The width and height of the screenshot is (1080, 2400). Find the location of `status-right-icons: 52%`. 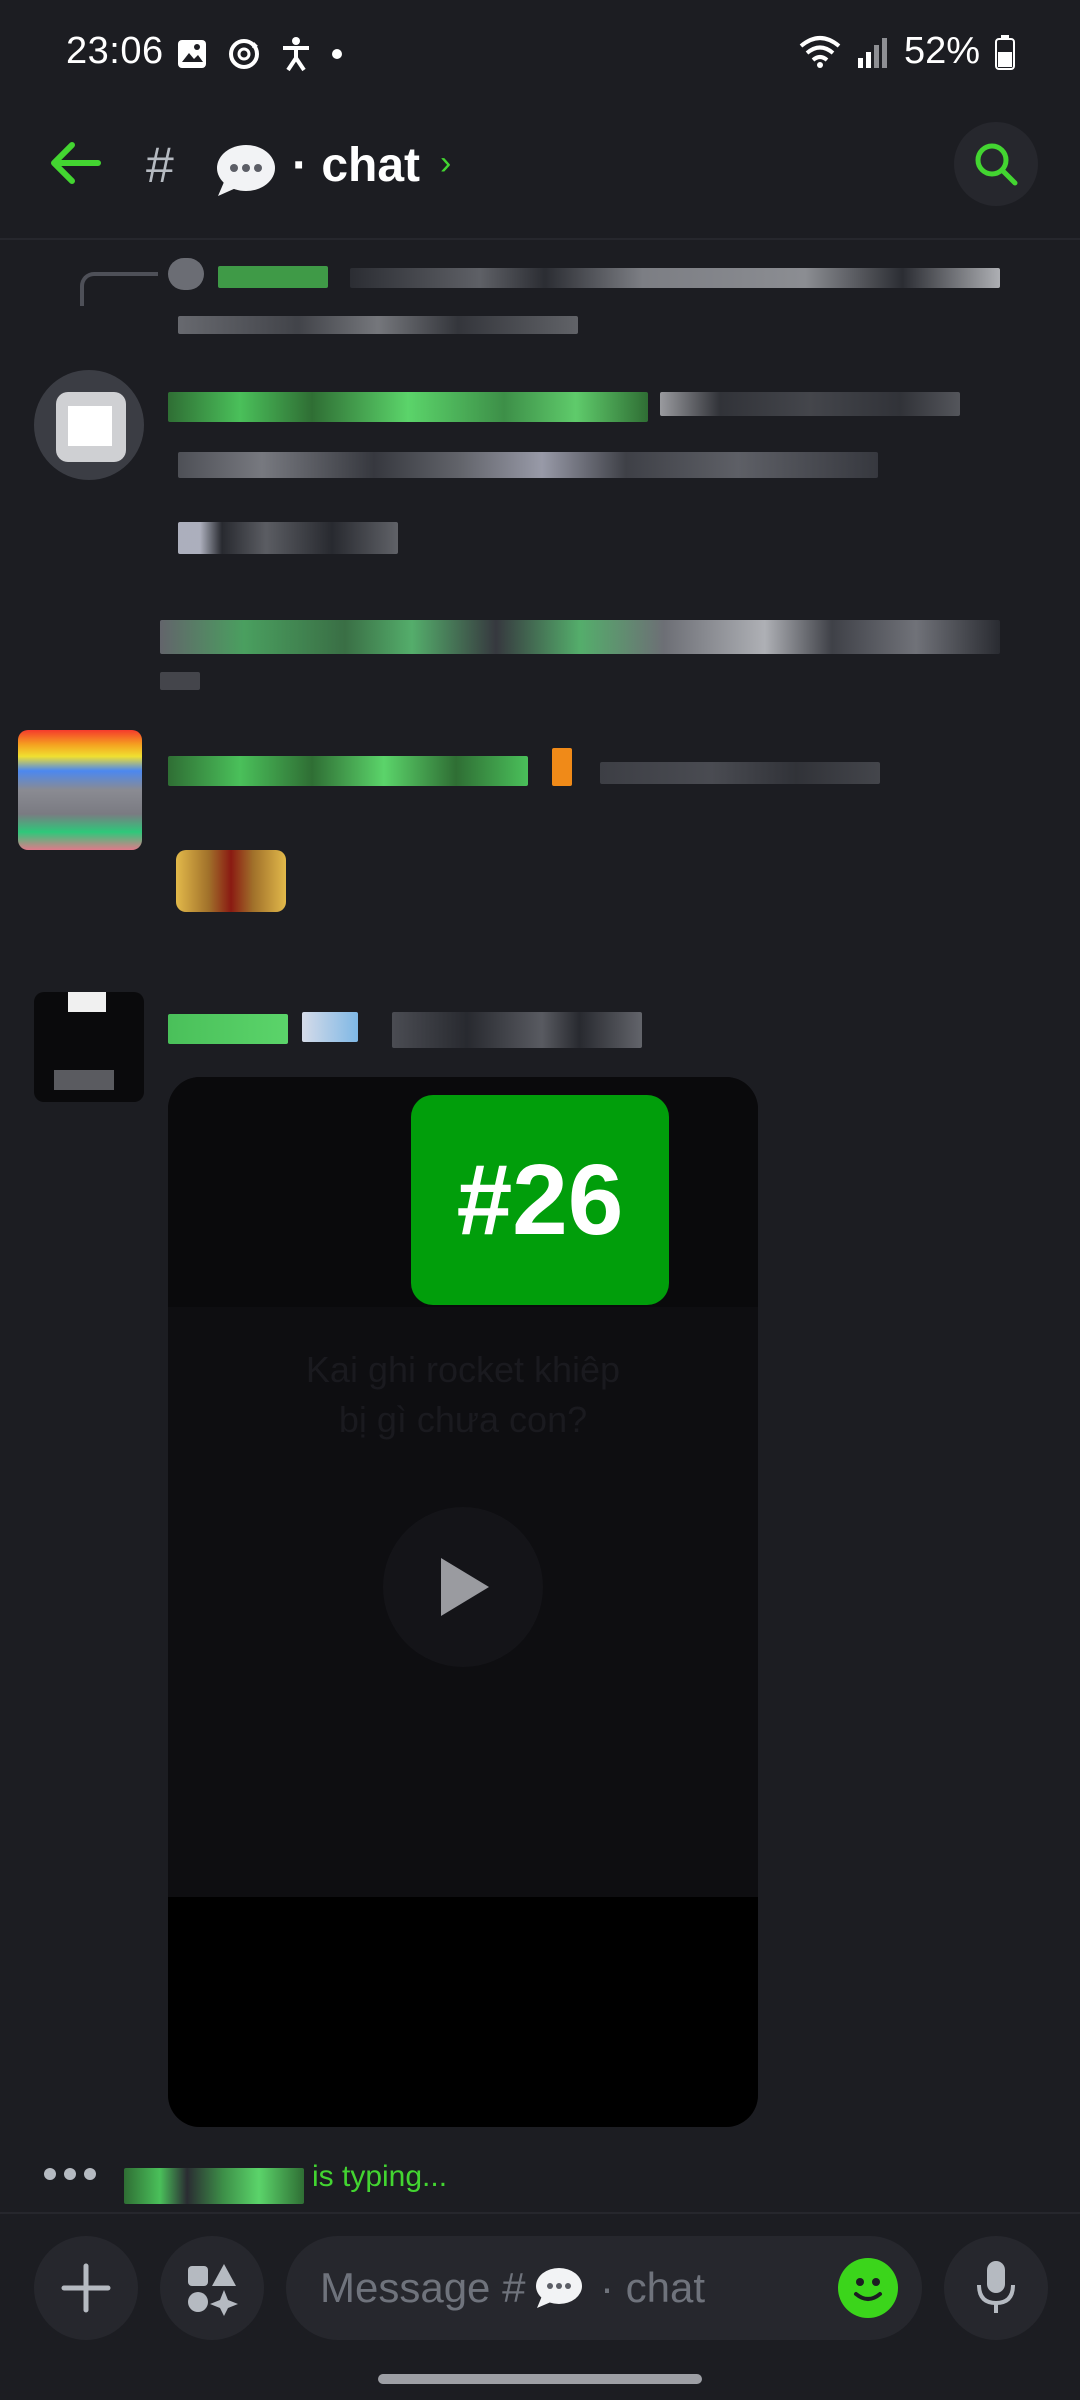

status-right-icons: 52% is located at coordinates (907, 51).